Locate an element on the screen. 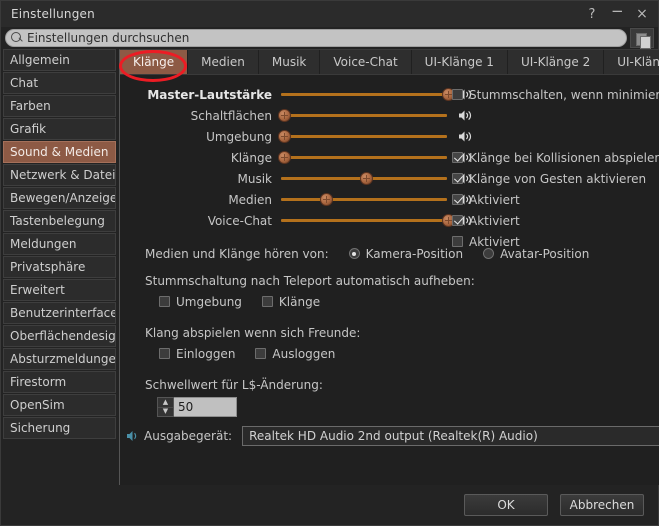 The height and width of the screenshot is (526, 659). sidebar-item-meldungen: Meldungen is located at coordinates (59, 244).